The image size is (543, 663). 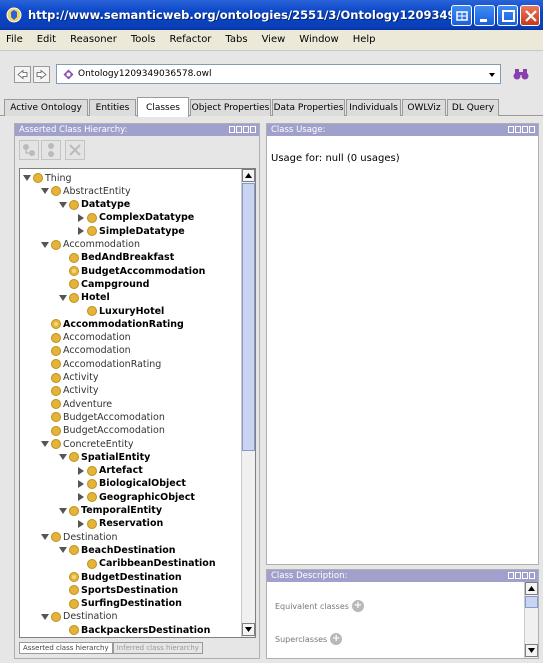 I want to click on close-button, so click(x=530, y=15).